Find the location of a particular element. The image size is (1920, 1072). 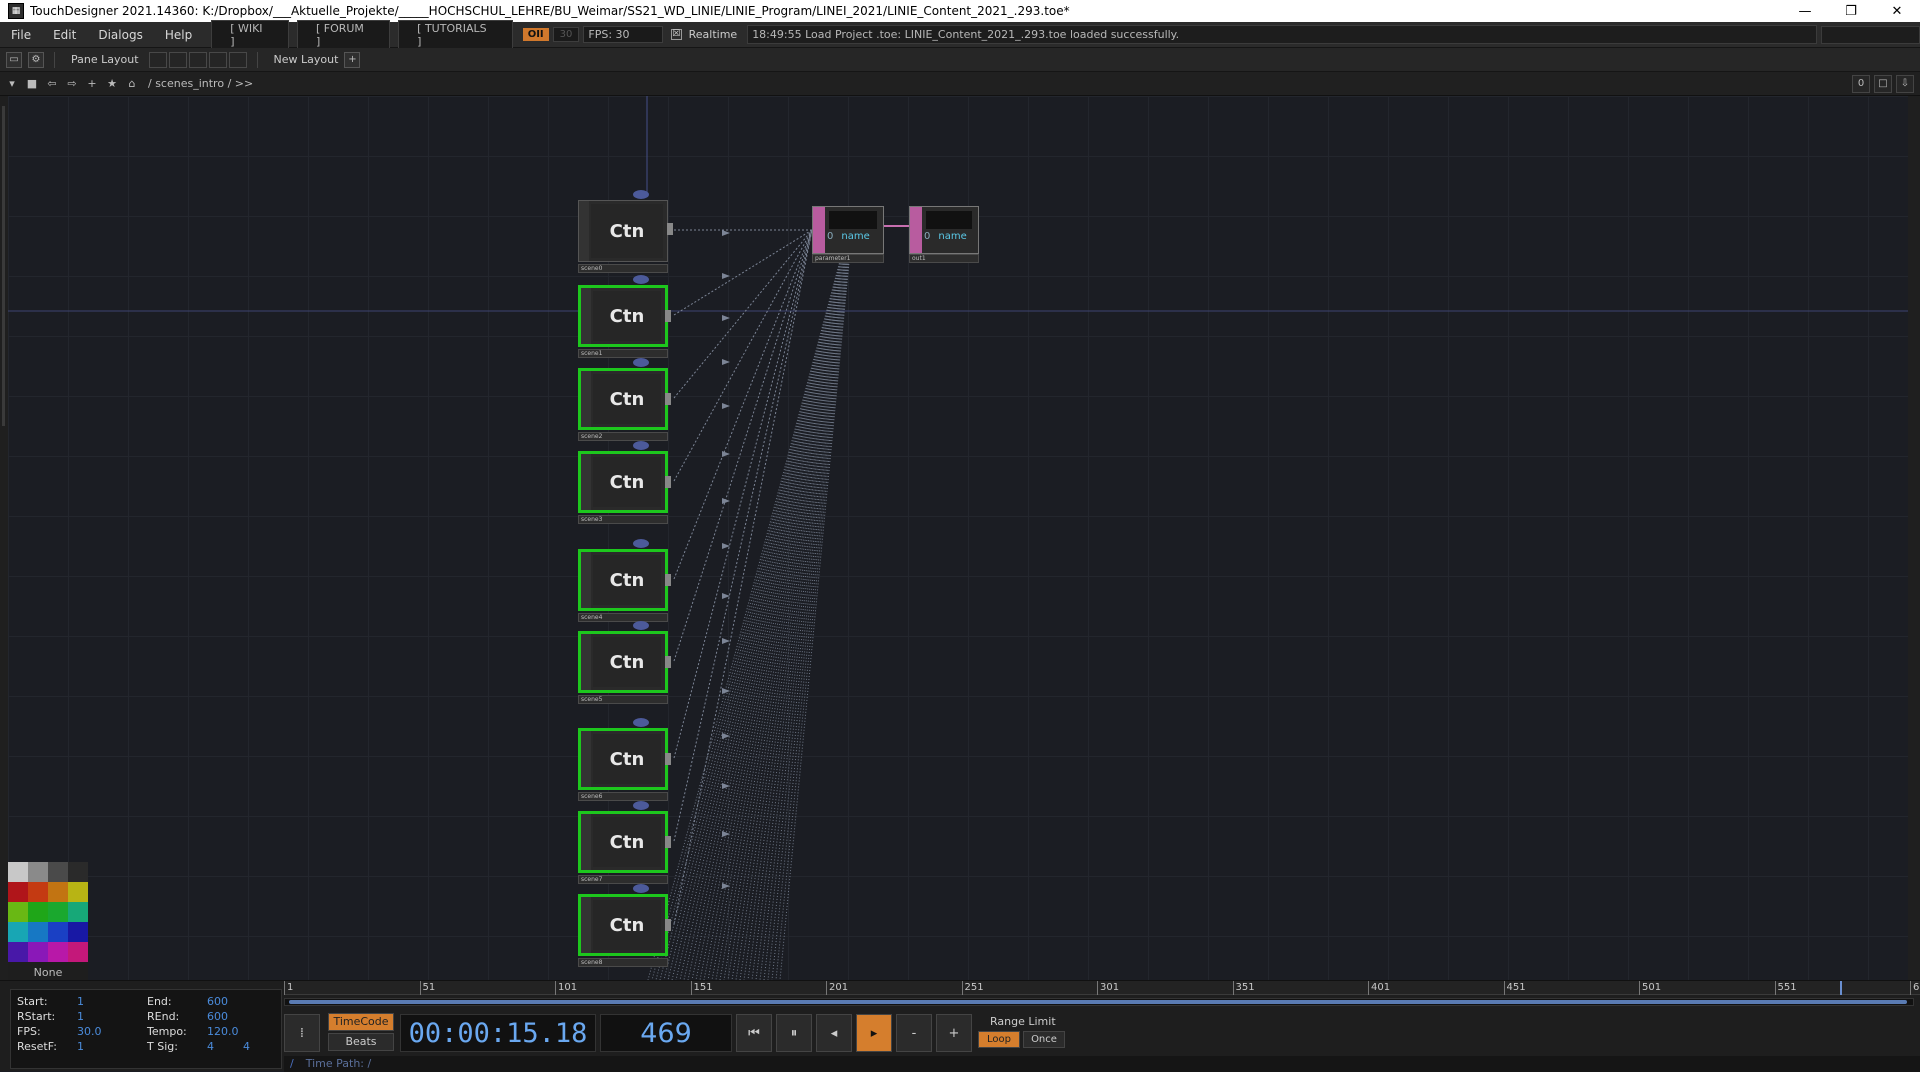

timecode-display: 00:00:15.18 is located at coordinates (498, 1033).